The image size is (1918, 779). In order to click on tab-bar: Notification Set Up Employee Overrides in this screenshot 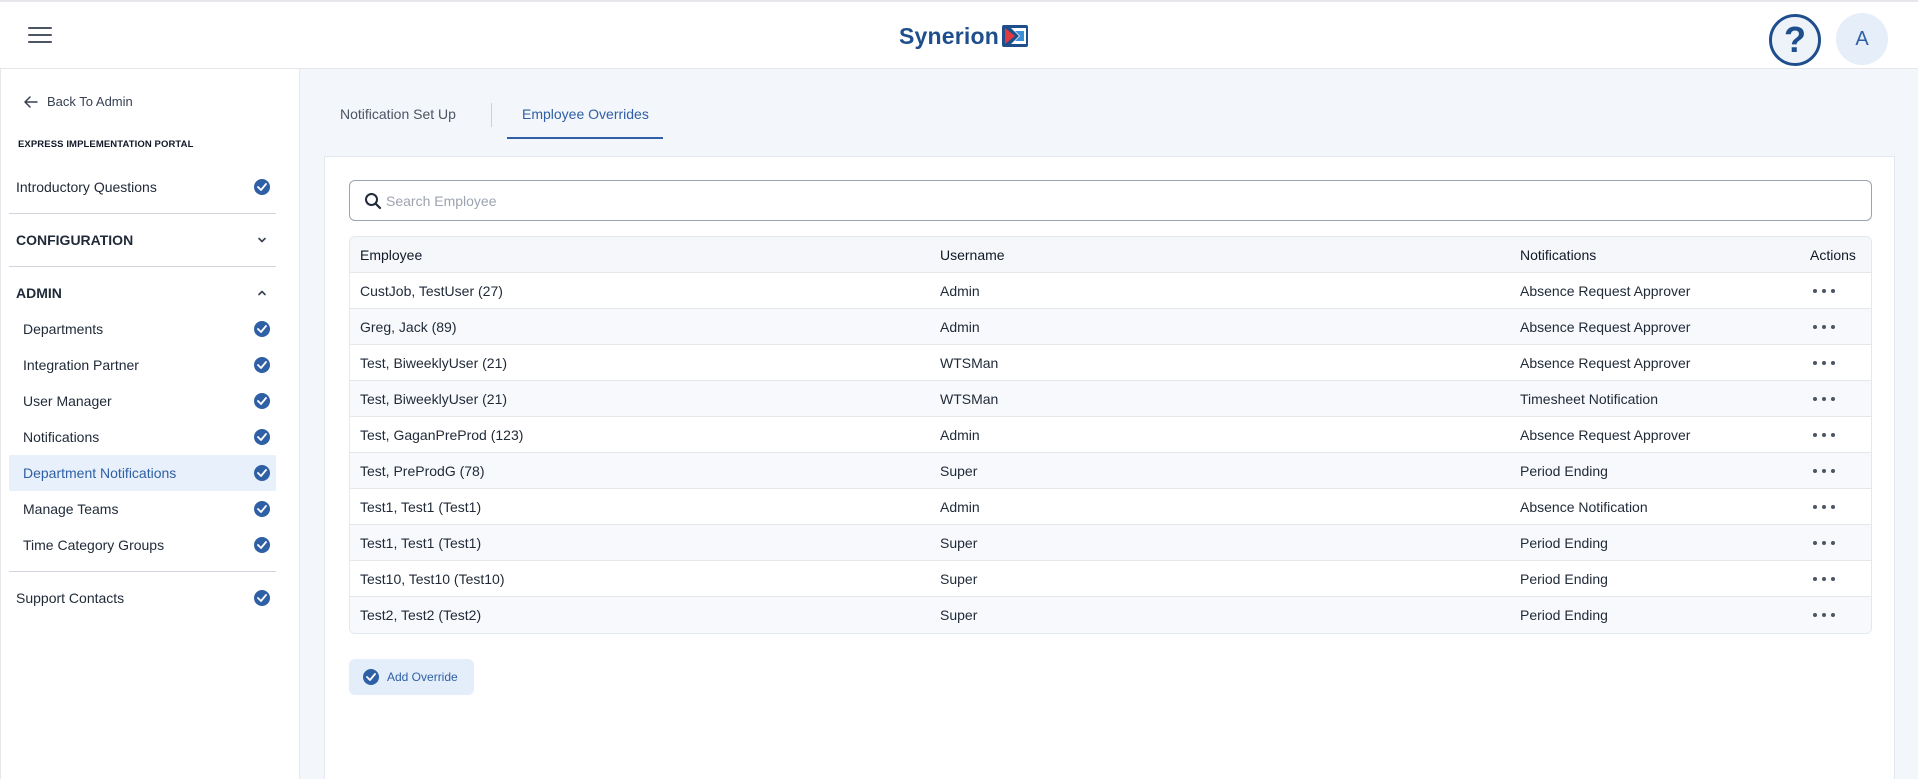, I will do `click(1109, 105)`.